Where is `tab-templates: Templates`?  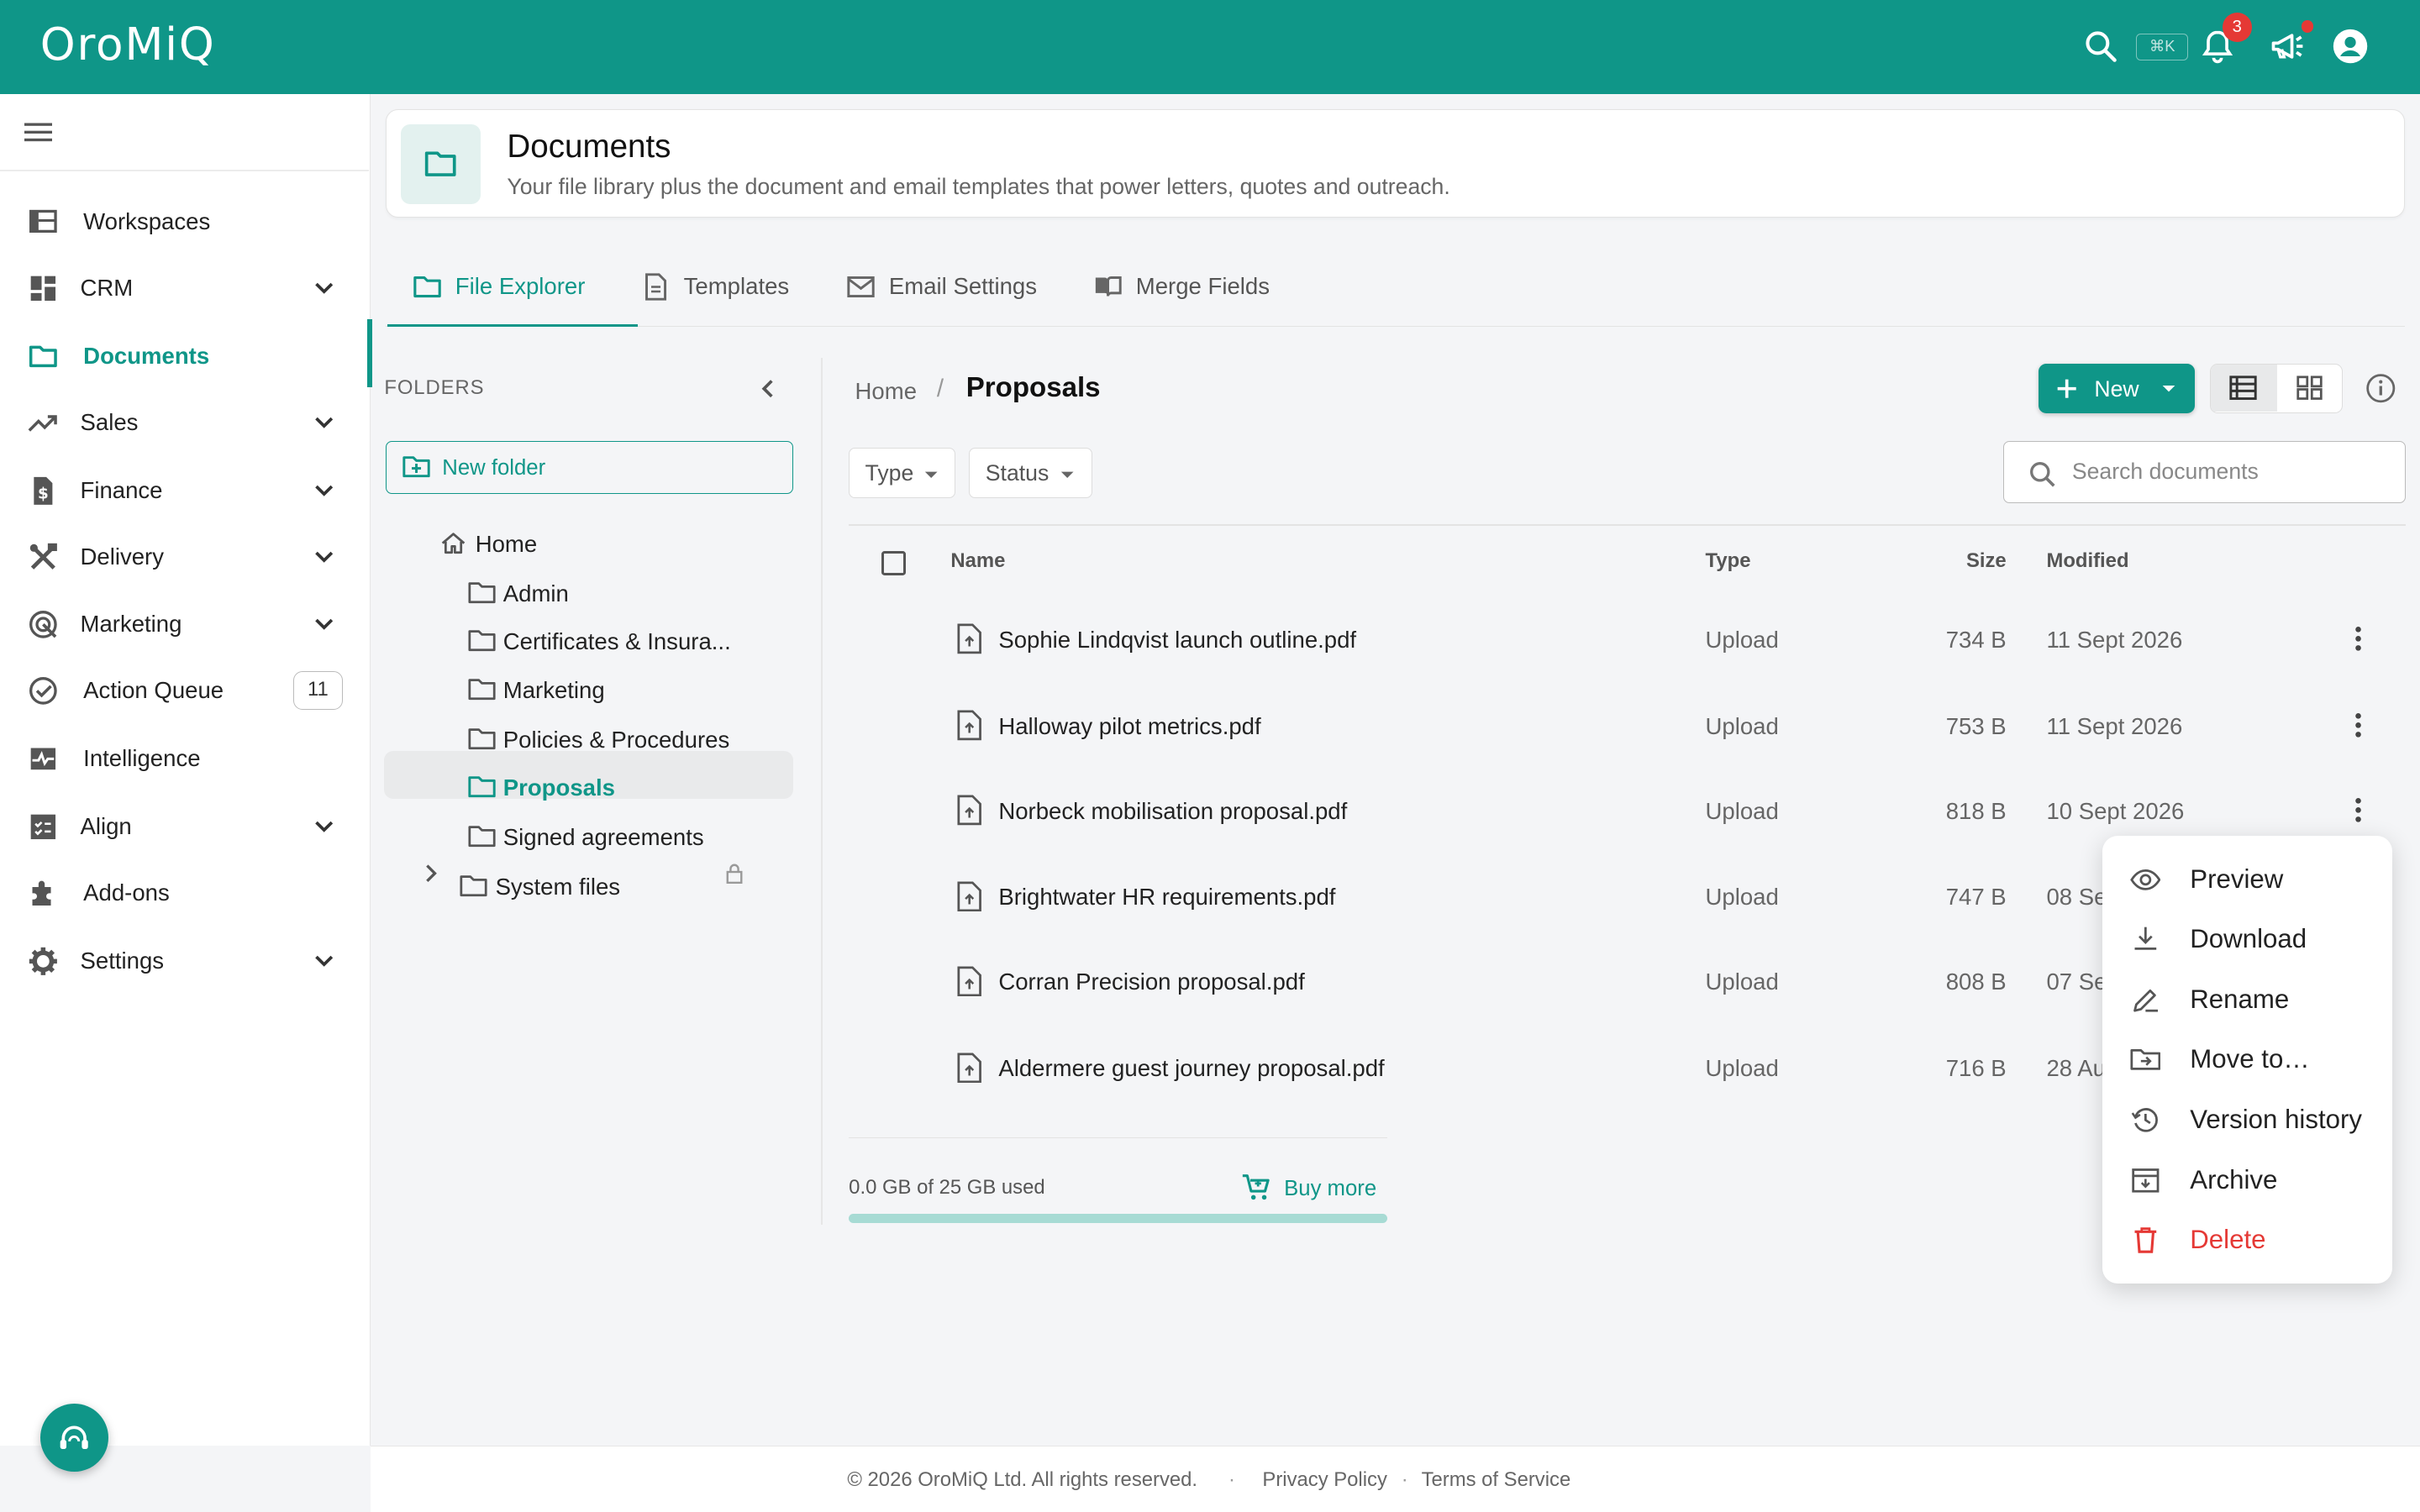
tab-templates: Templates is located at coordinates (719, 289).